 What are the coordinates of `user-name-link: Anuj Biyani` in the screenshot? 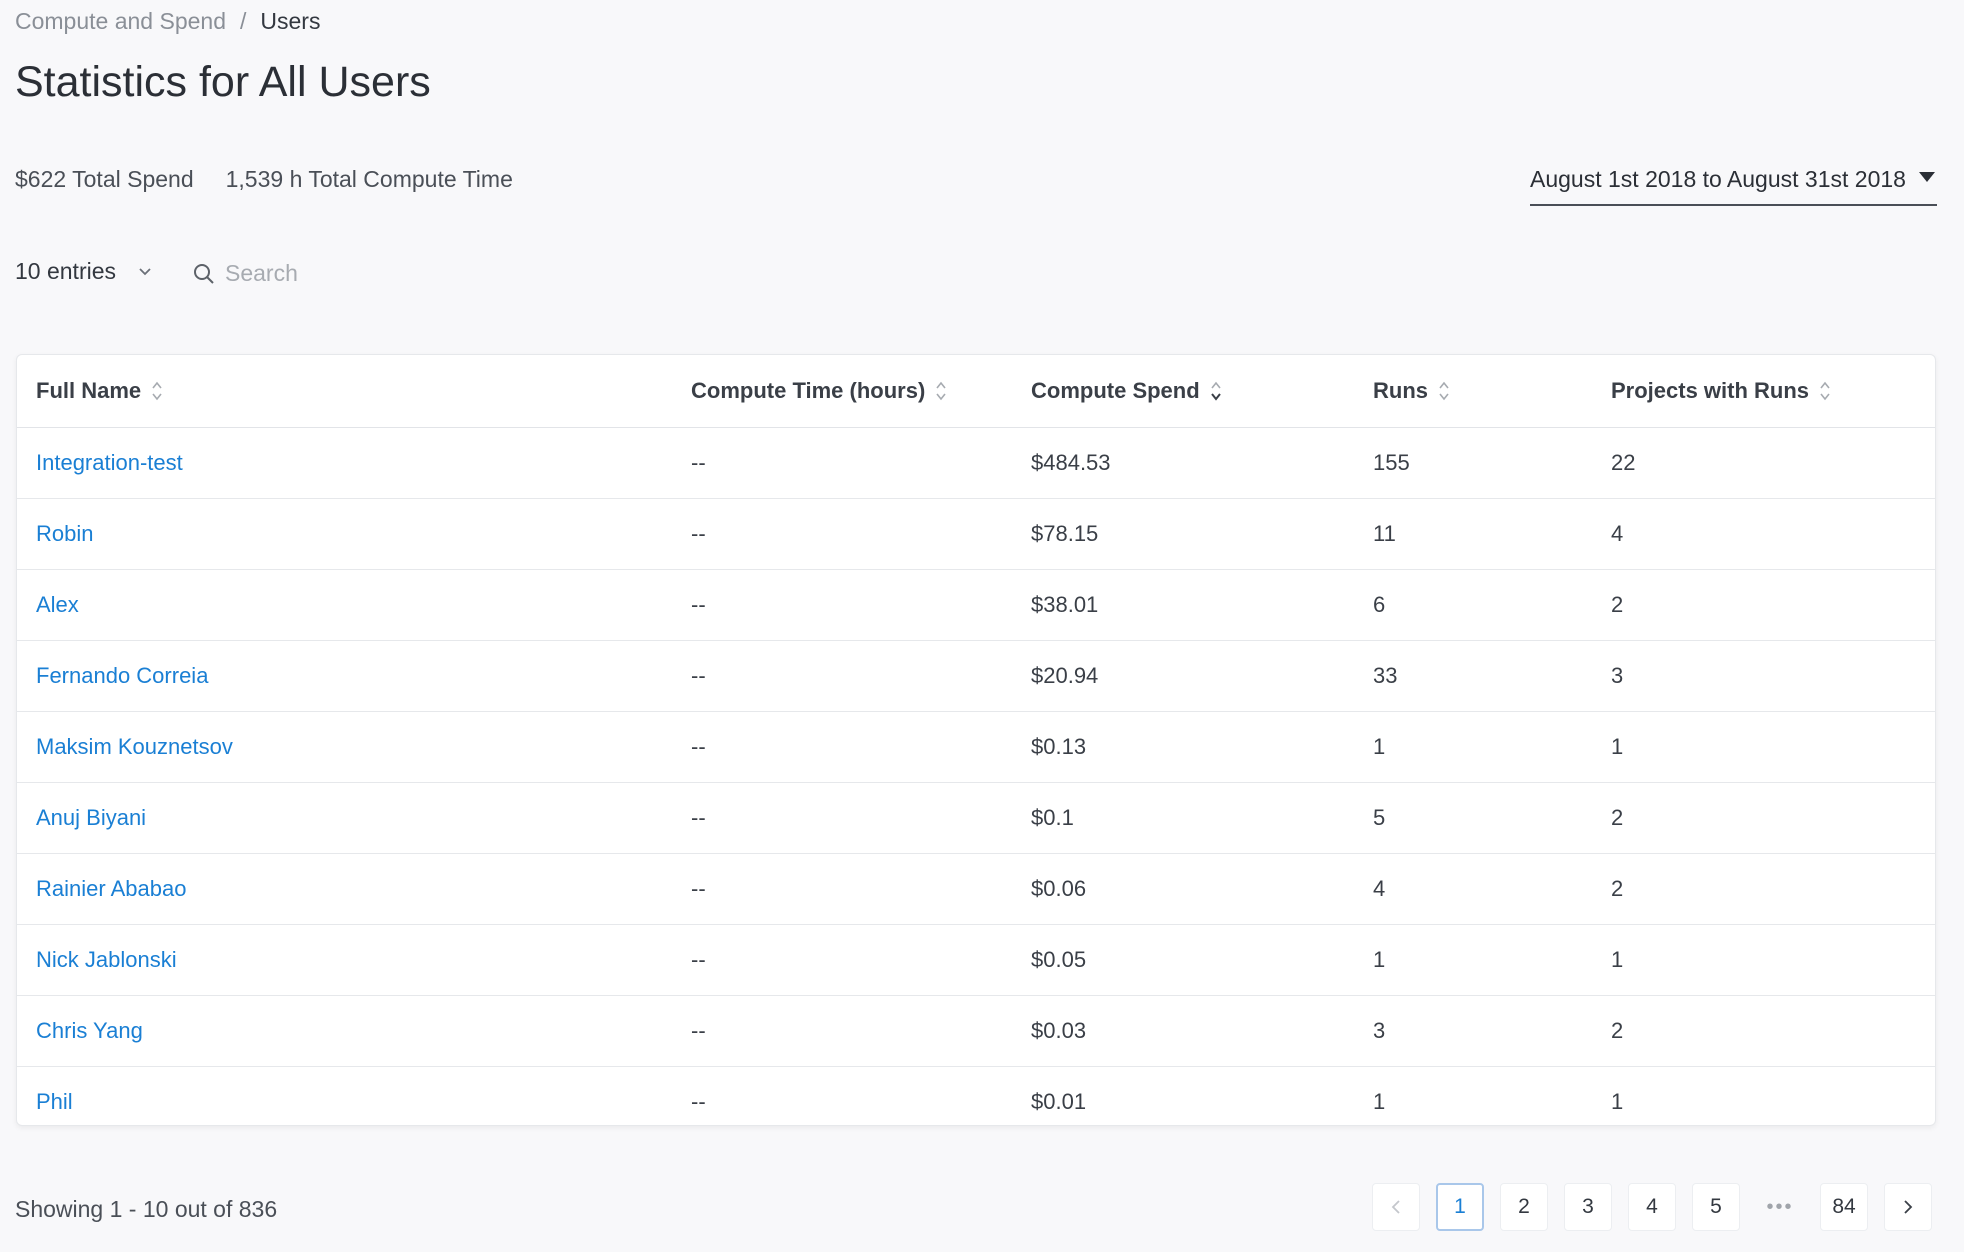 It's located at (91, 818).